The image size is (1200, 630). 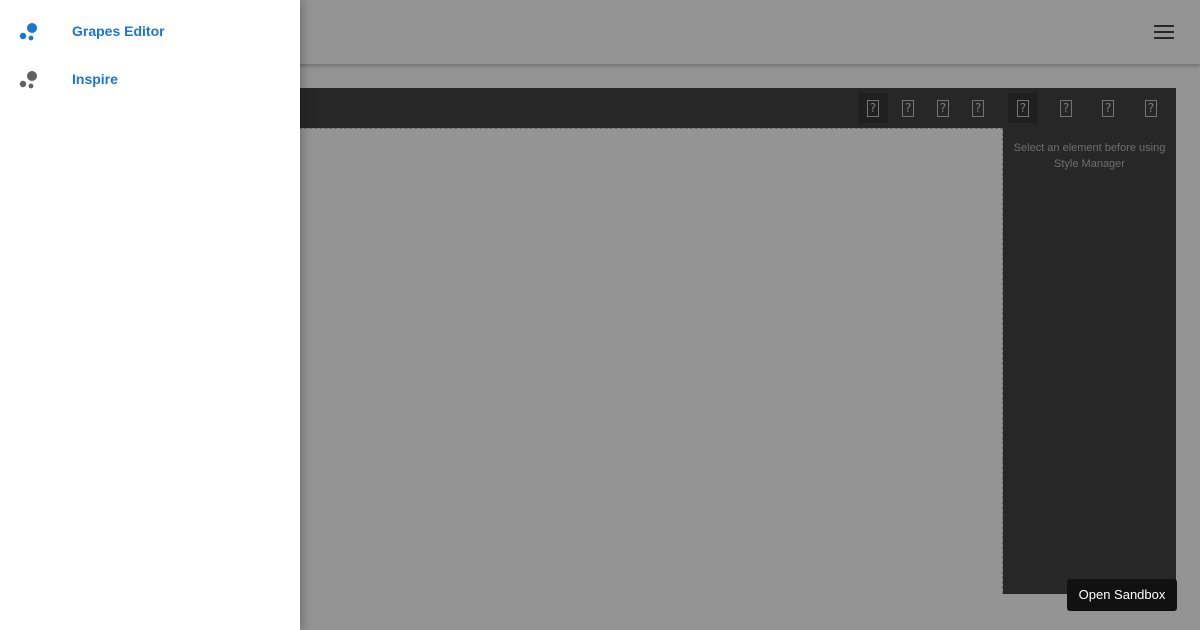 I want to click on drawer-item-label: Inspire, so click(x=95, y=79).